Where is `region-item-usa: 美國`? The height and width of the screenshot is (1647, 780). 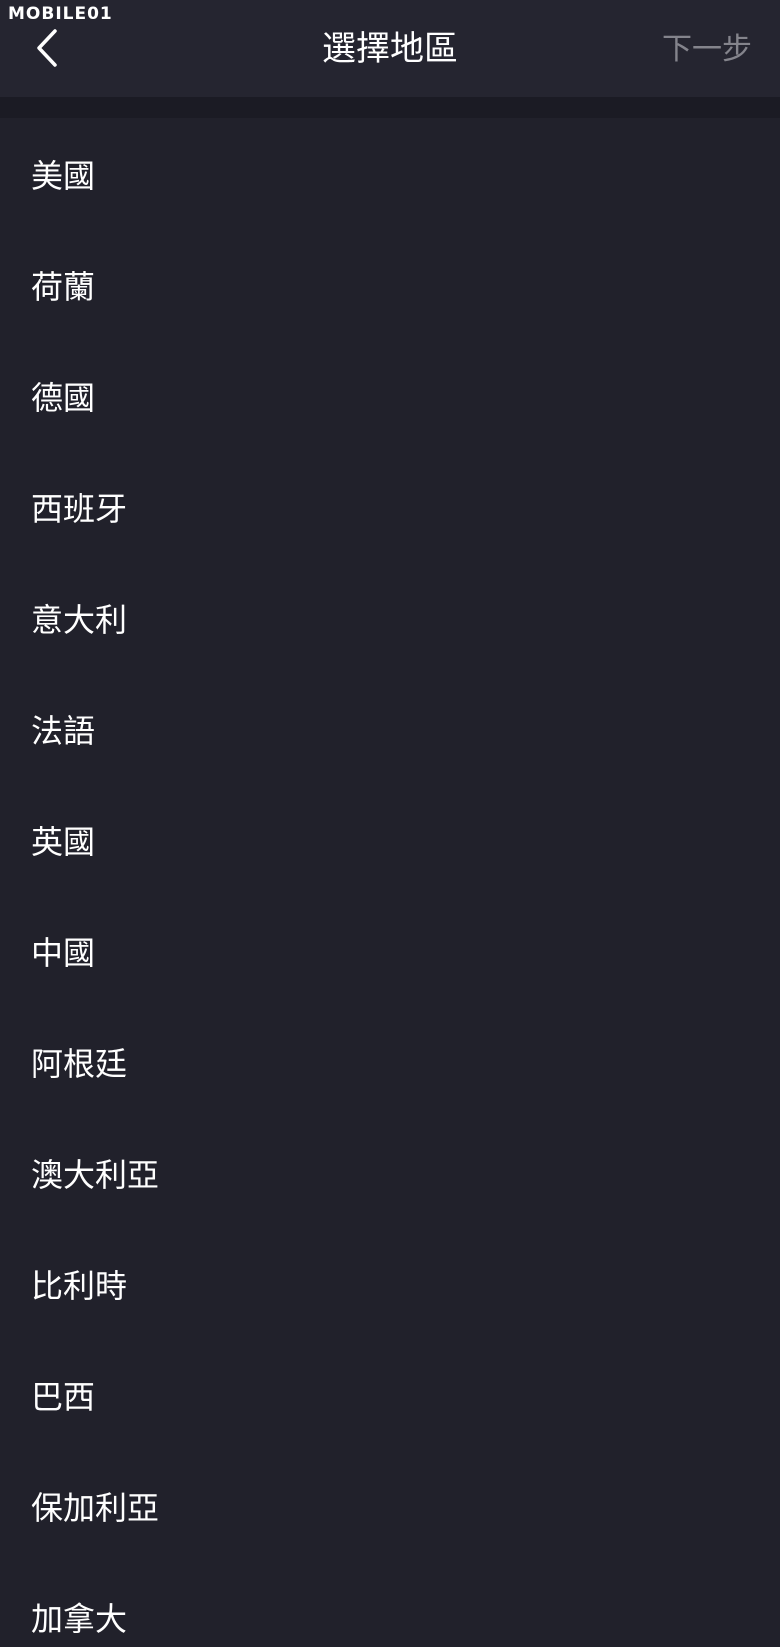 region-item-usa: 美國 is located at coordinates (390, 173).